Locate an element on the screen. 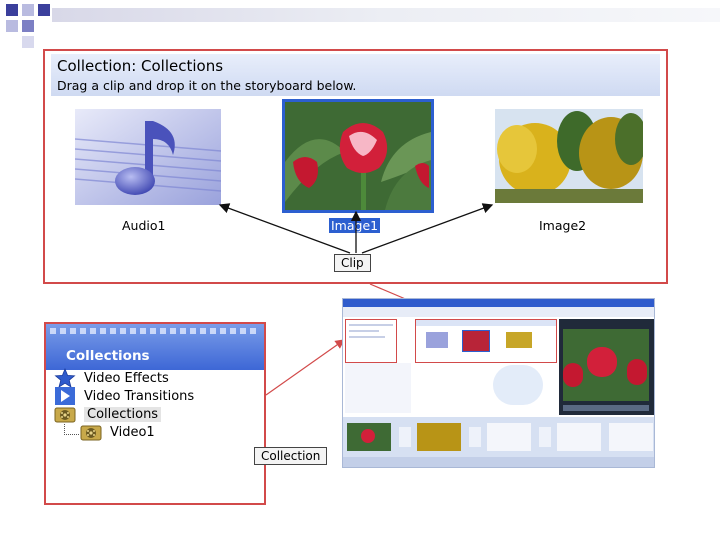  clip-image2-thumbnail is located at coordinates (571, 156).